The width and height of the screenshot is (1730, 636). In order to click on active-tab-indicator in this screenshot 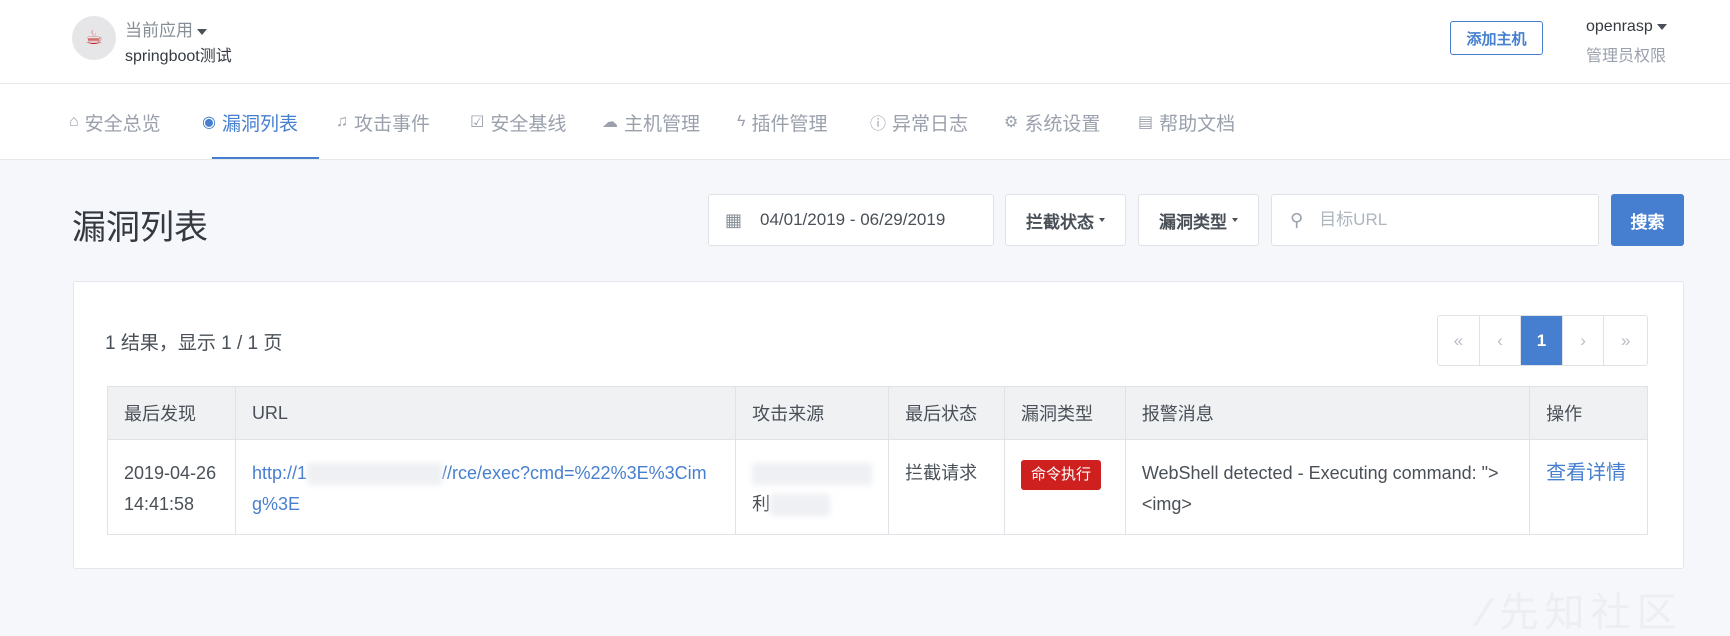, I will do `click(265, 158)`.